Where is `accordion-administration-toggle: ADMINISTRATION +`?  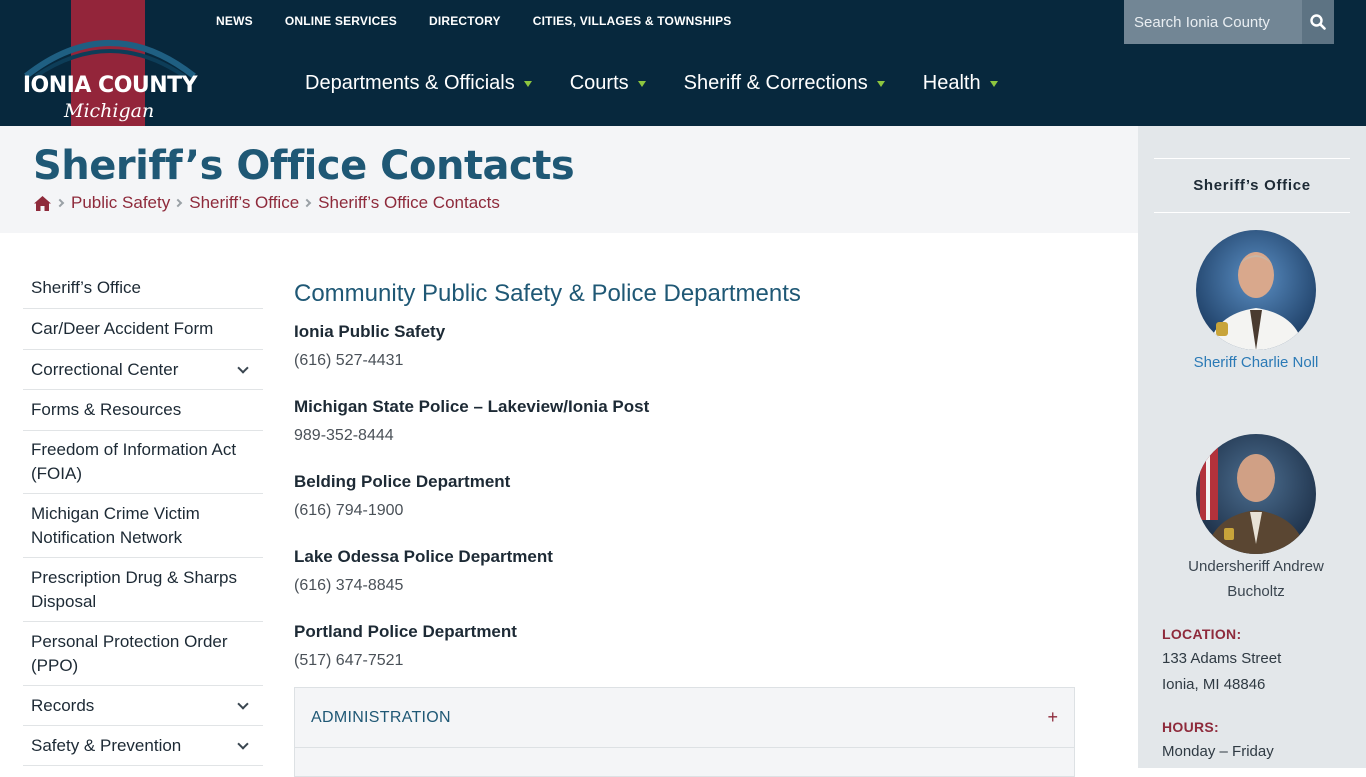
accordion-administration-toggle: ADMINISTRATION + is located at coordinates (684, 718).